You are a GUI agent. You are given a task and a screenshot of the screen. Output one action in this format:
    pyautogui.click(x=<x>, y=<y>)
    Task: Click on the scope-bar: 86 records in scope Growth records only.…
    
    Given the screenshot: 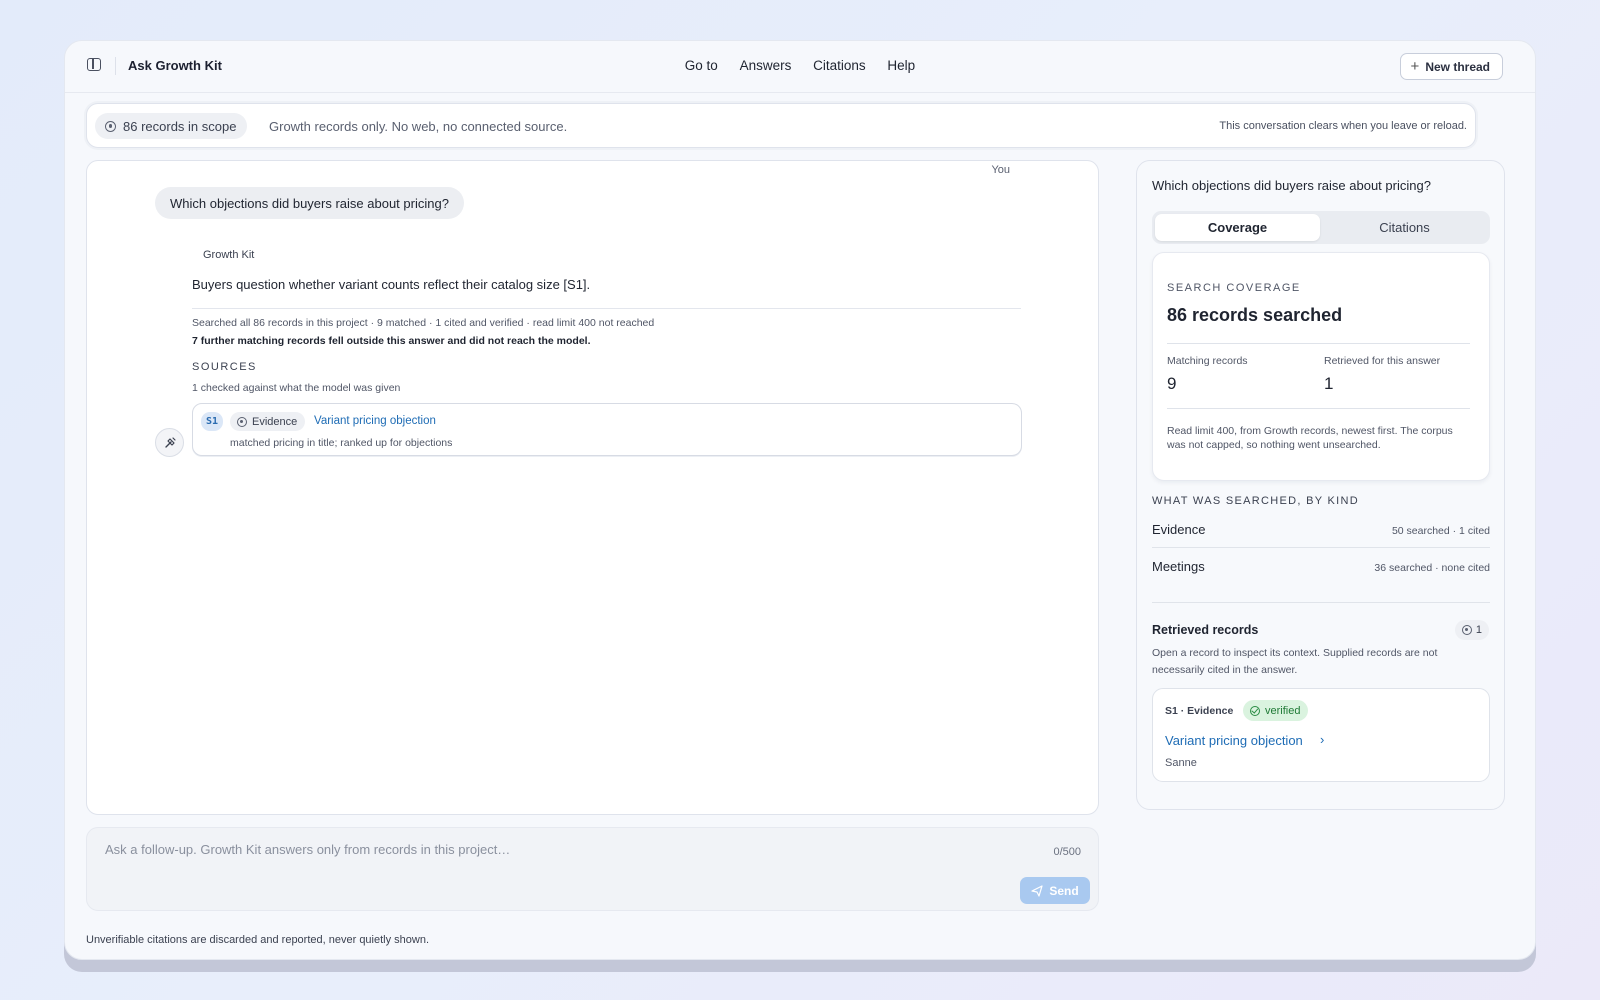 What is the action you would take?
    pyautogui.click(x=781, y=125)
    